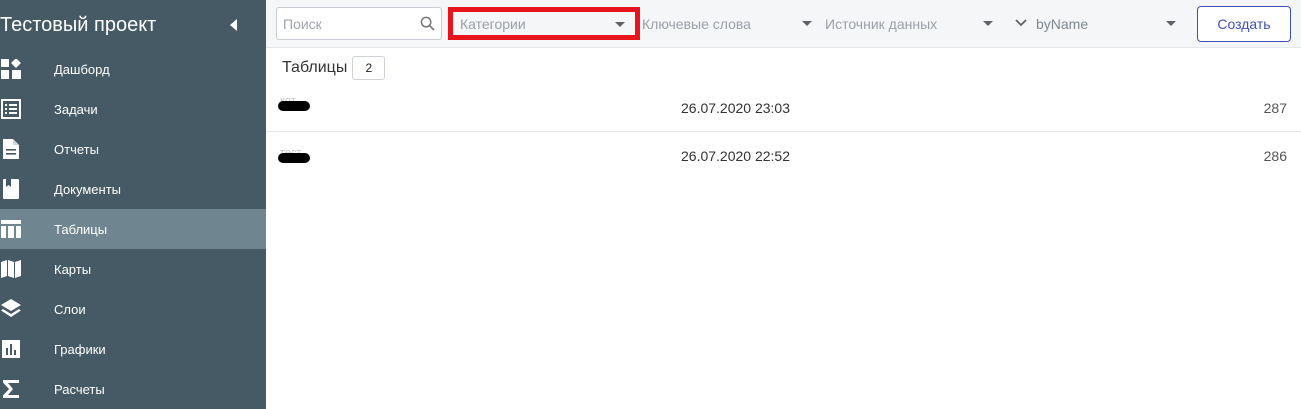 Image resolution: width=1301 pixels, height=409 pixels. Describe the element at coordinates (1275, 156) in the screenshot. I see `row-count: 286` at that location.